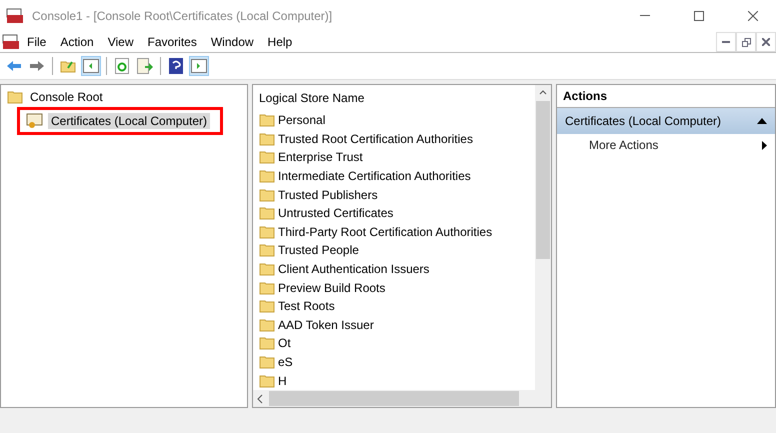 This screenshot has height=433, width=776. Describe the element at coordinates (14, 66) in the screenshot. I see `back-arrow-icon` at that location.